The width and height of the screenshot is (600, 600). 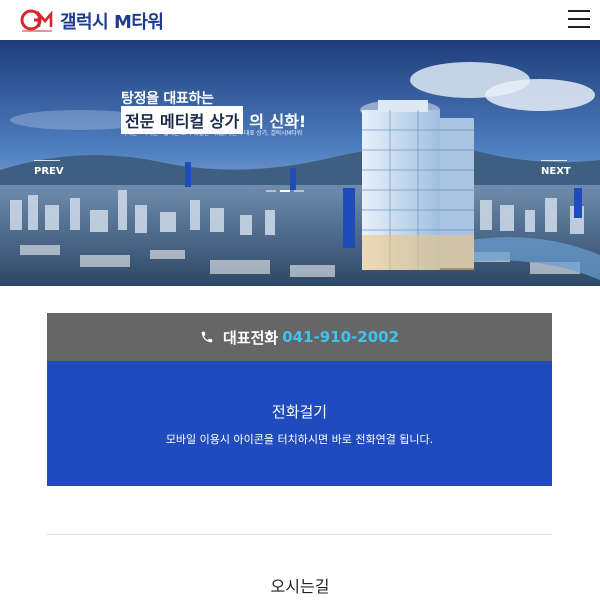 What do you see at coordinates (300, 20) in the screenshot?
I see `site-header: 갤럭시 M타워` at bounding box center [300, 20].